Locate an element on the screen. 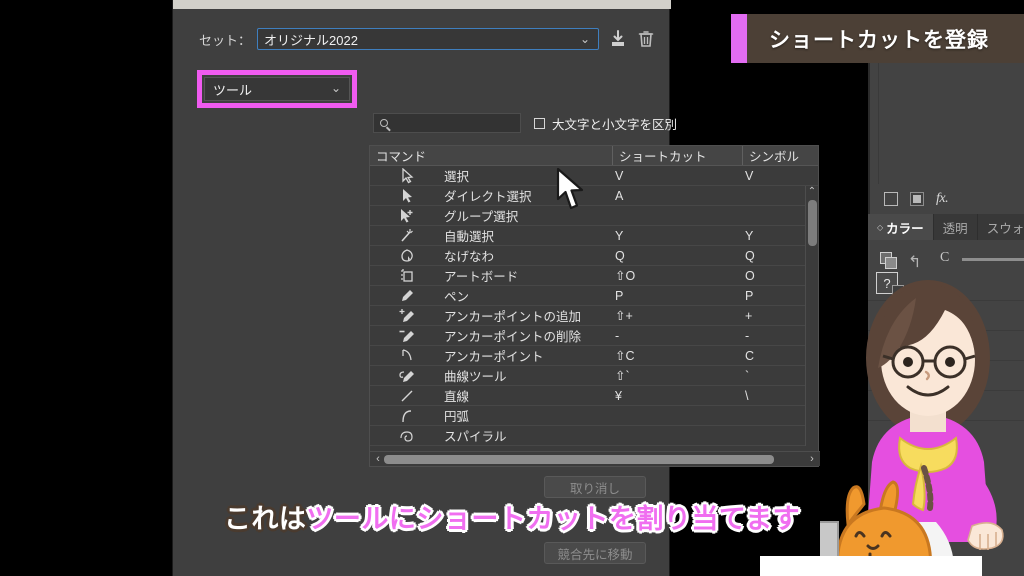 This screenshot has height=576, width=1024. horizontal-scroll-track is located at coordinates (595, 459).